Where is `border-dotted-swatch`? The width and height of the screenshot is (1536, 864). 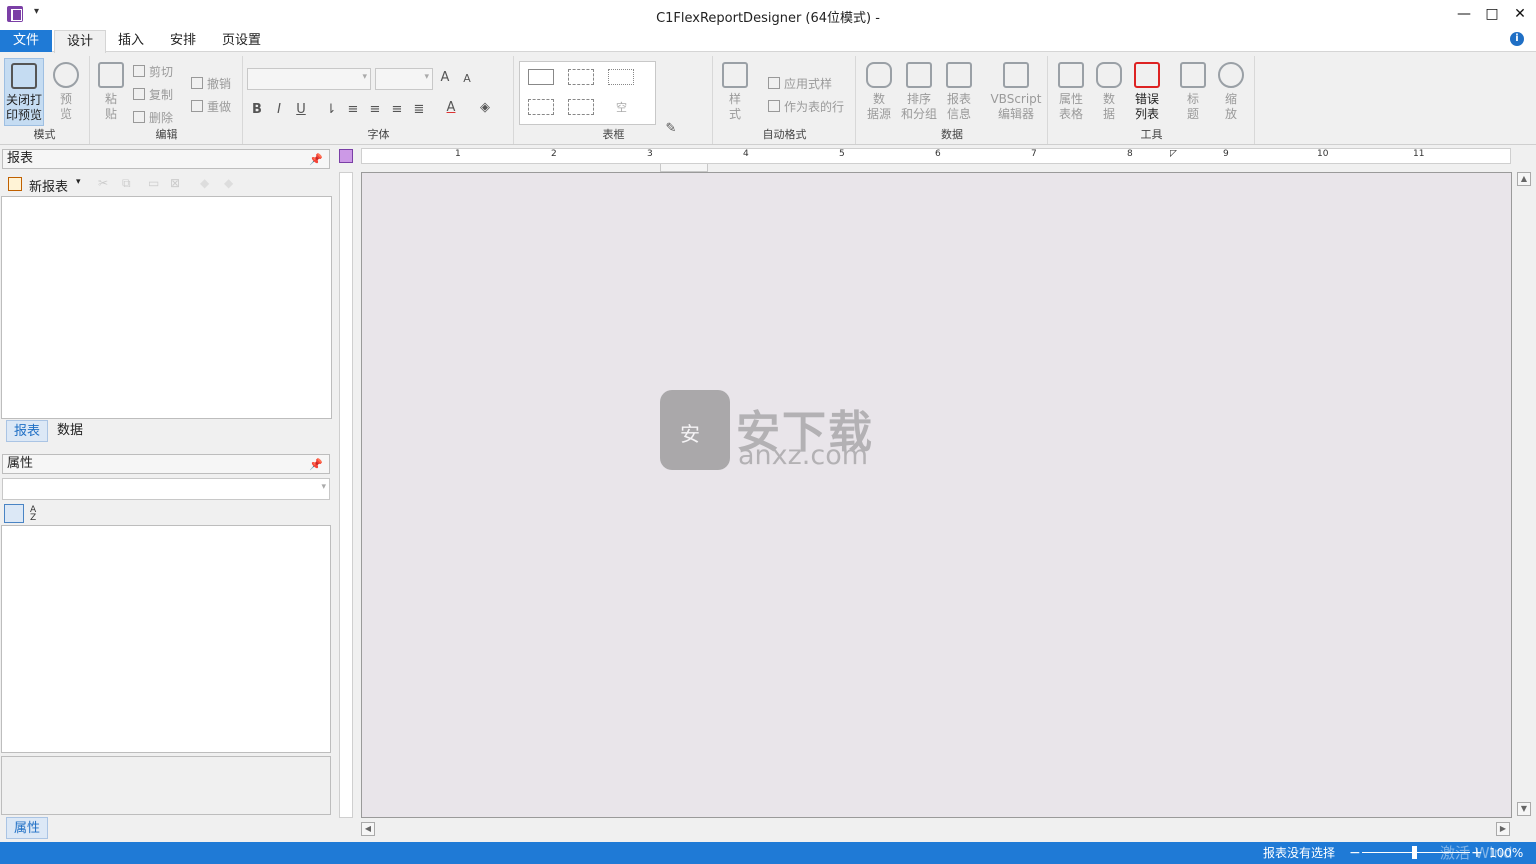 border-dotted-swatch is located at coordinates (621, 77).